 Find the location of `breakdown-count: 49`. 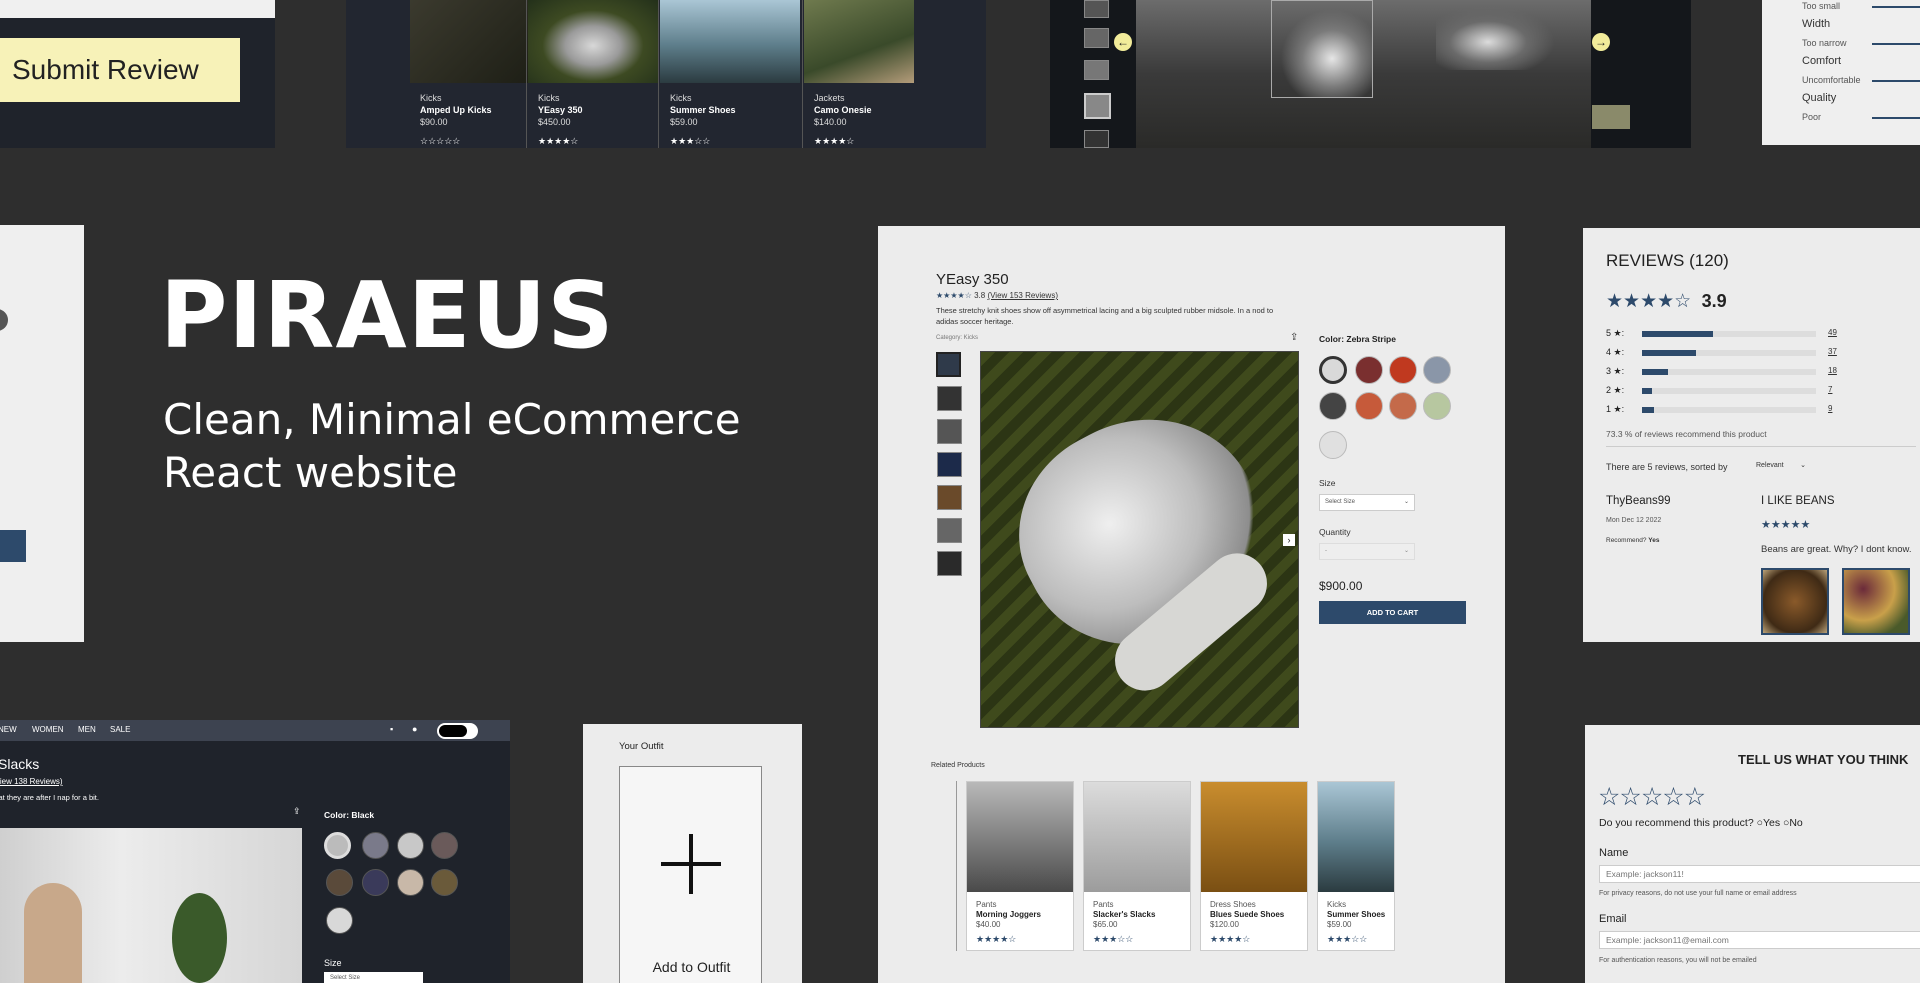

breakdown-count: 49 is located at coordinates (1832, 332).